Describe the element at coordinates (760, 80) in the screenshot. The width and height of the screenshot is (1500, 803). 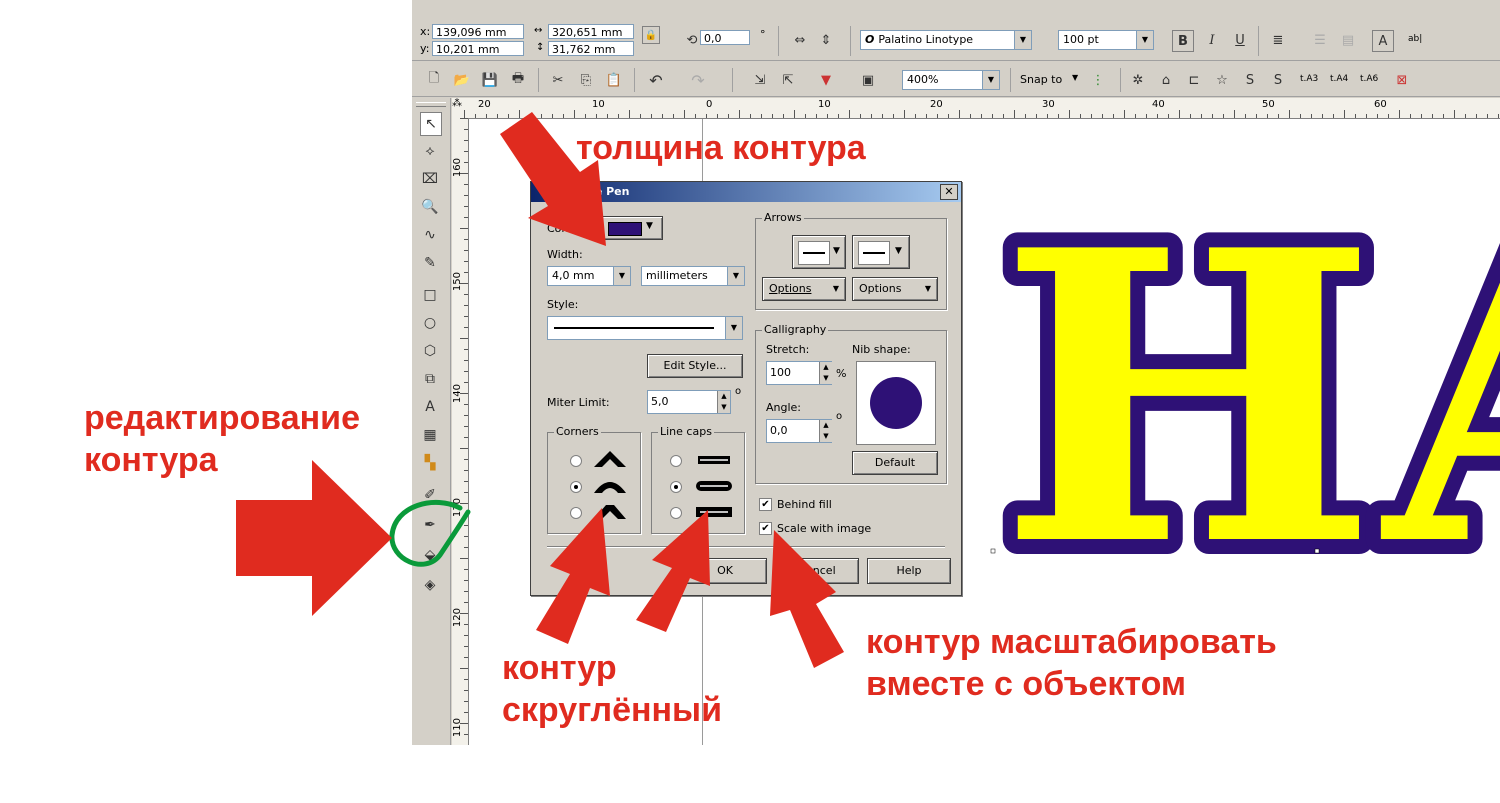
I see `import-icon: ⇲` at that location.